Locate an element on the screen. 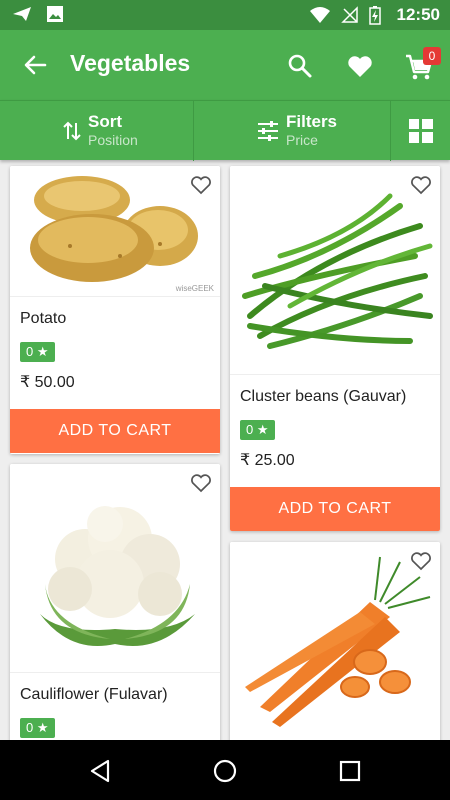 This screenshot has height=800, width=450. sort-arrows-icon is located at coordinates (72, 131).